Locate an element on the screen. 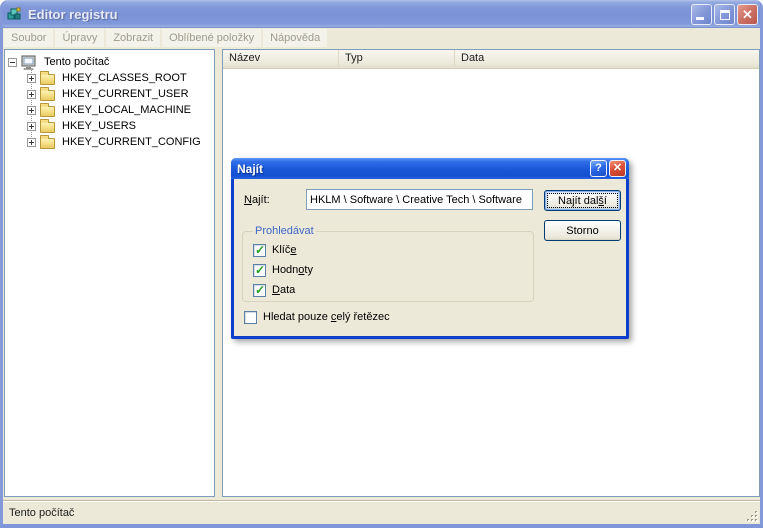 The width and height of the screenshot is (763, 528). checkbox-label: Data is located at coordinates (284, 290).